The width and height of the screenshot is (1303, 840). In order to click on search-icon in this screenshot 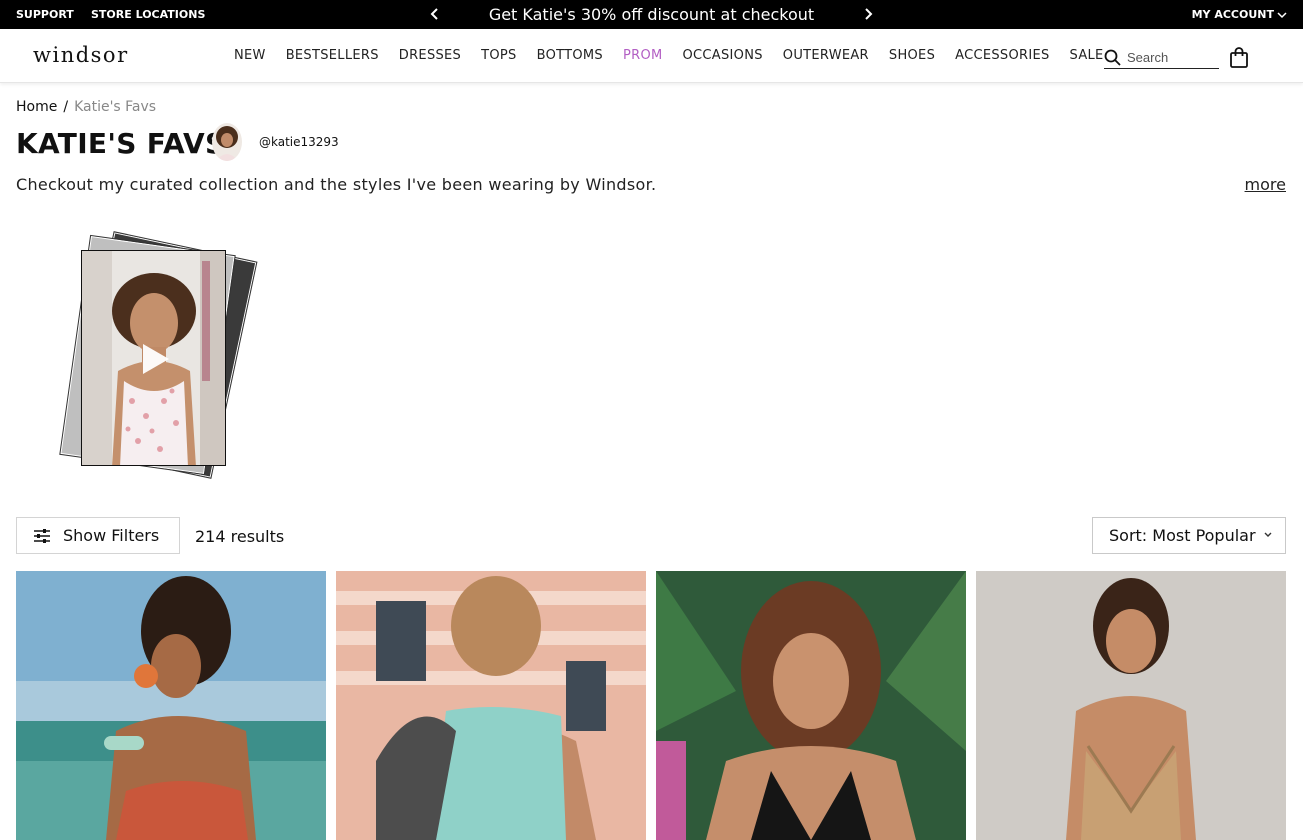, I will do `click(1112, 57)`.